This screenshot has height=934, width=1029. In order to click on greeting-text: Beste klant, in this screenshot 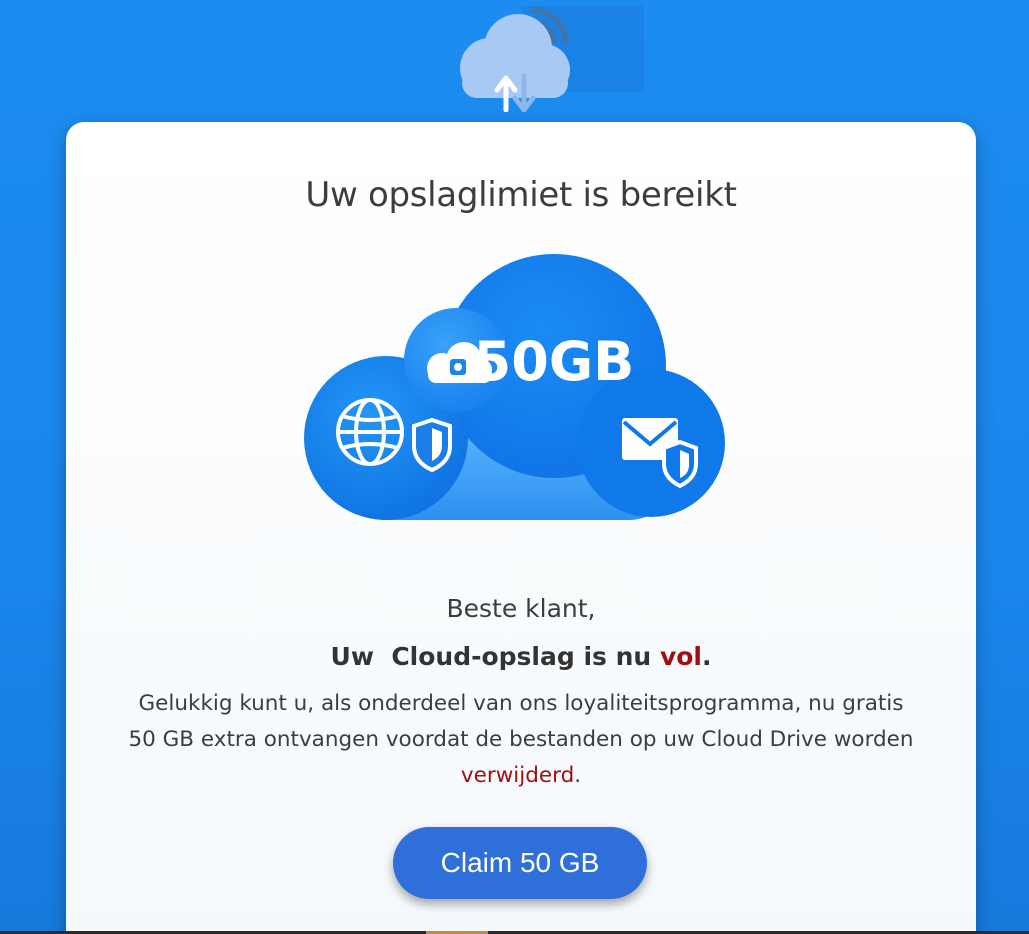, I will do `click(521, 608)`.